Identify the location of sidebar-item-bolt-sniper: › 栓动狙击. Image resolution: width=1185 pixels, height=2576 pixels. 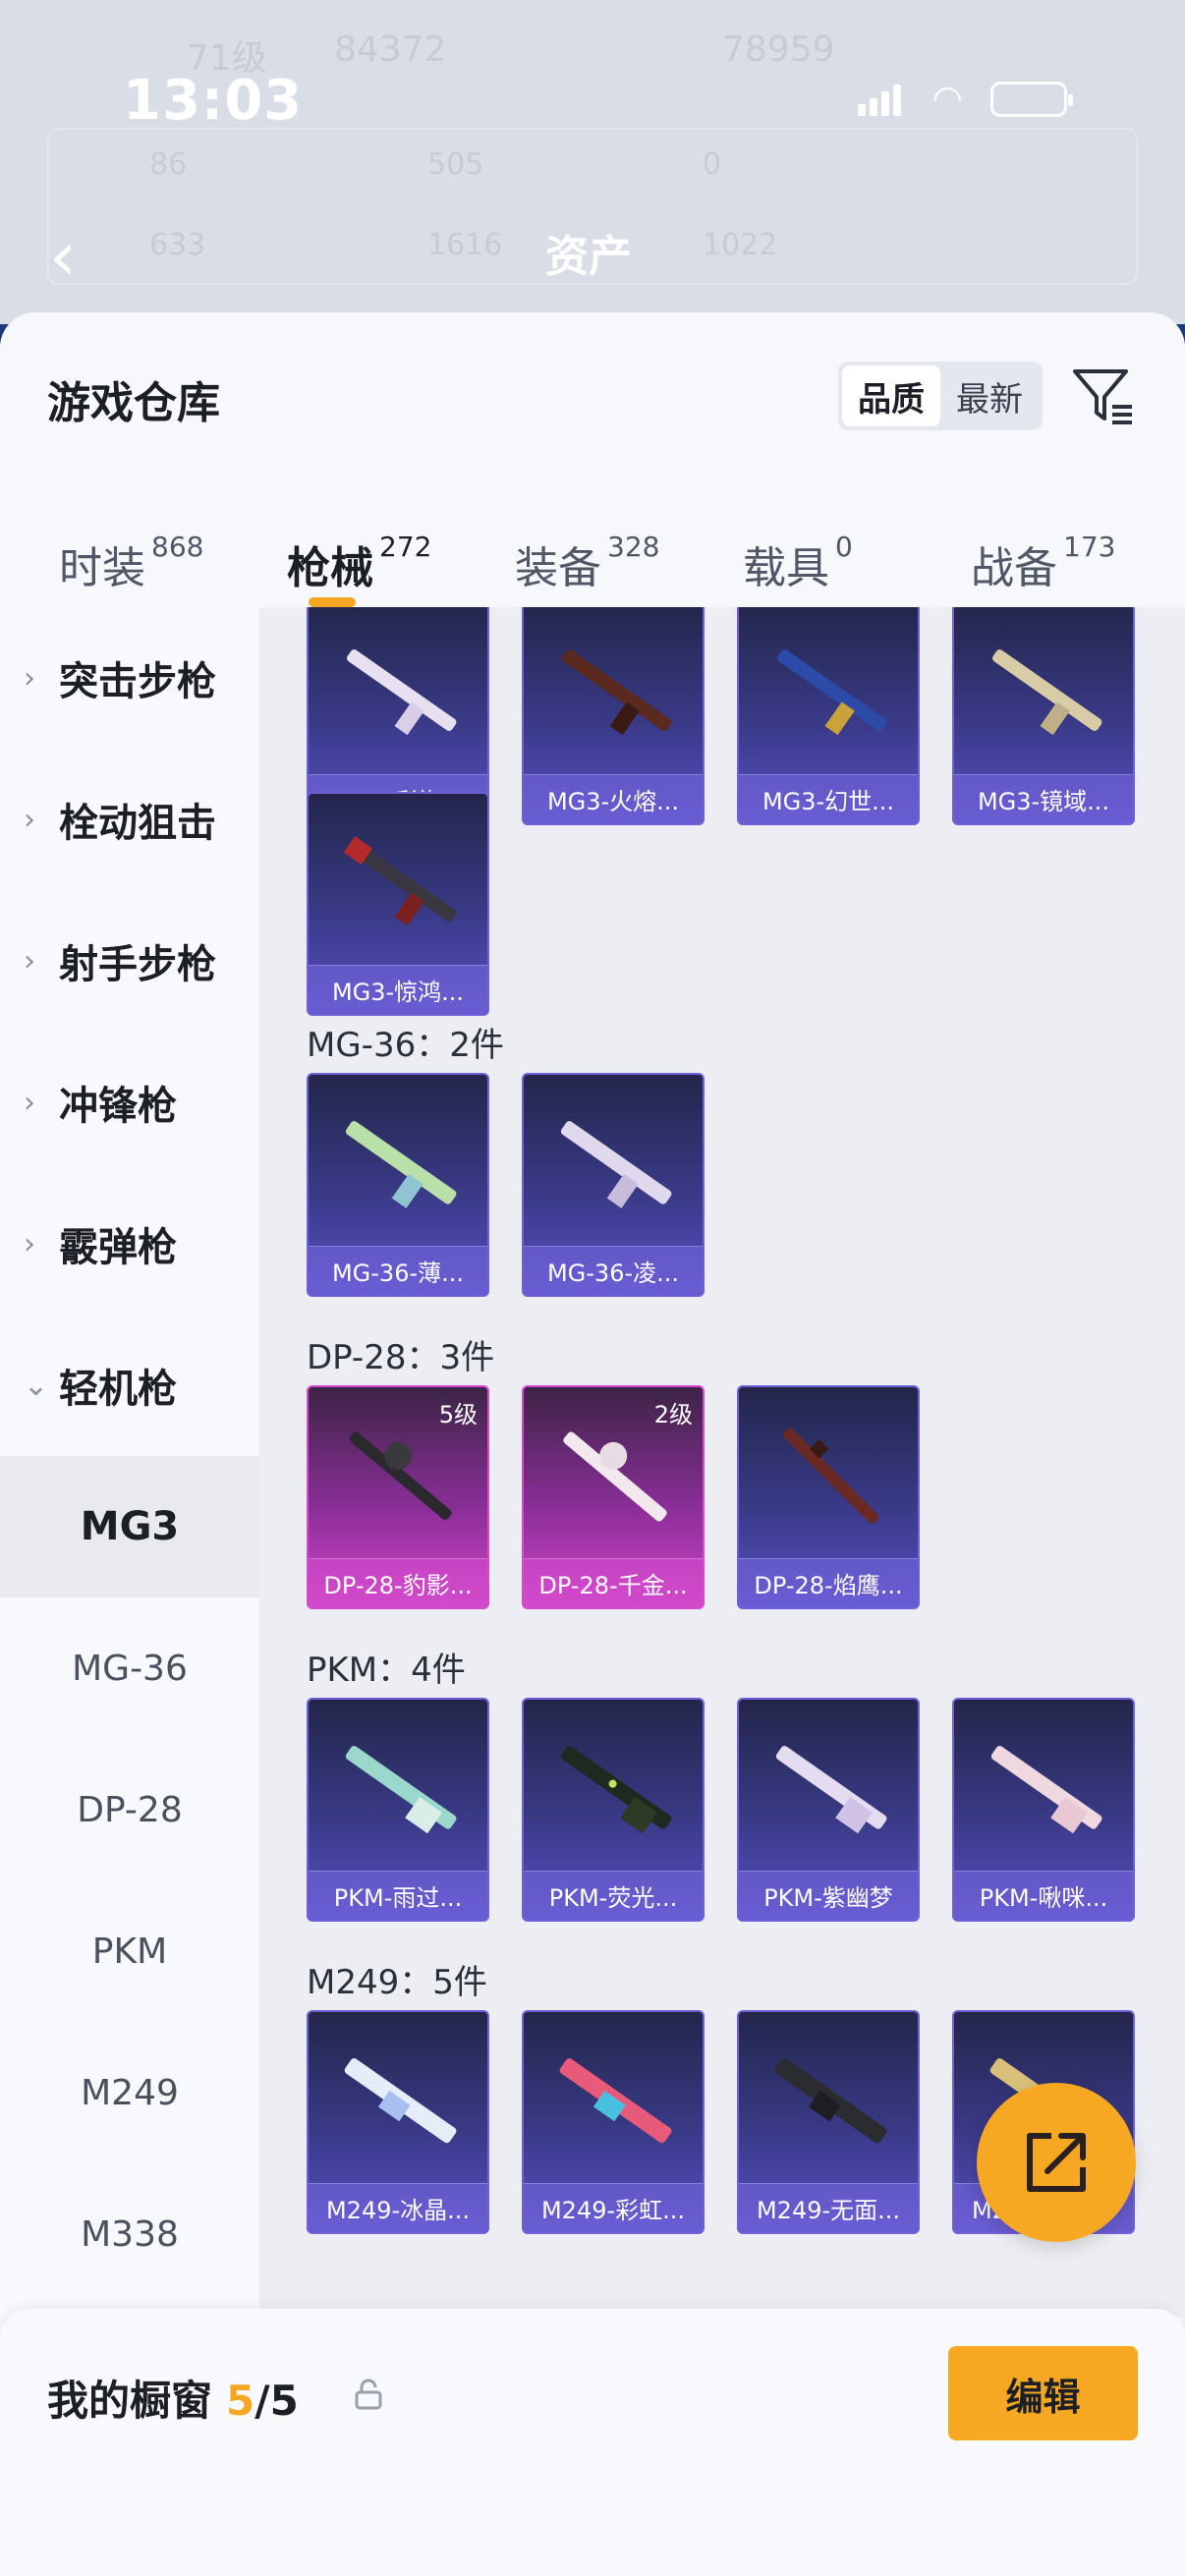
(130, 819).